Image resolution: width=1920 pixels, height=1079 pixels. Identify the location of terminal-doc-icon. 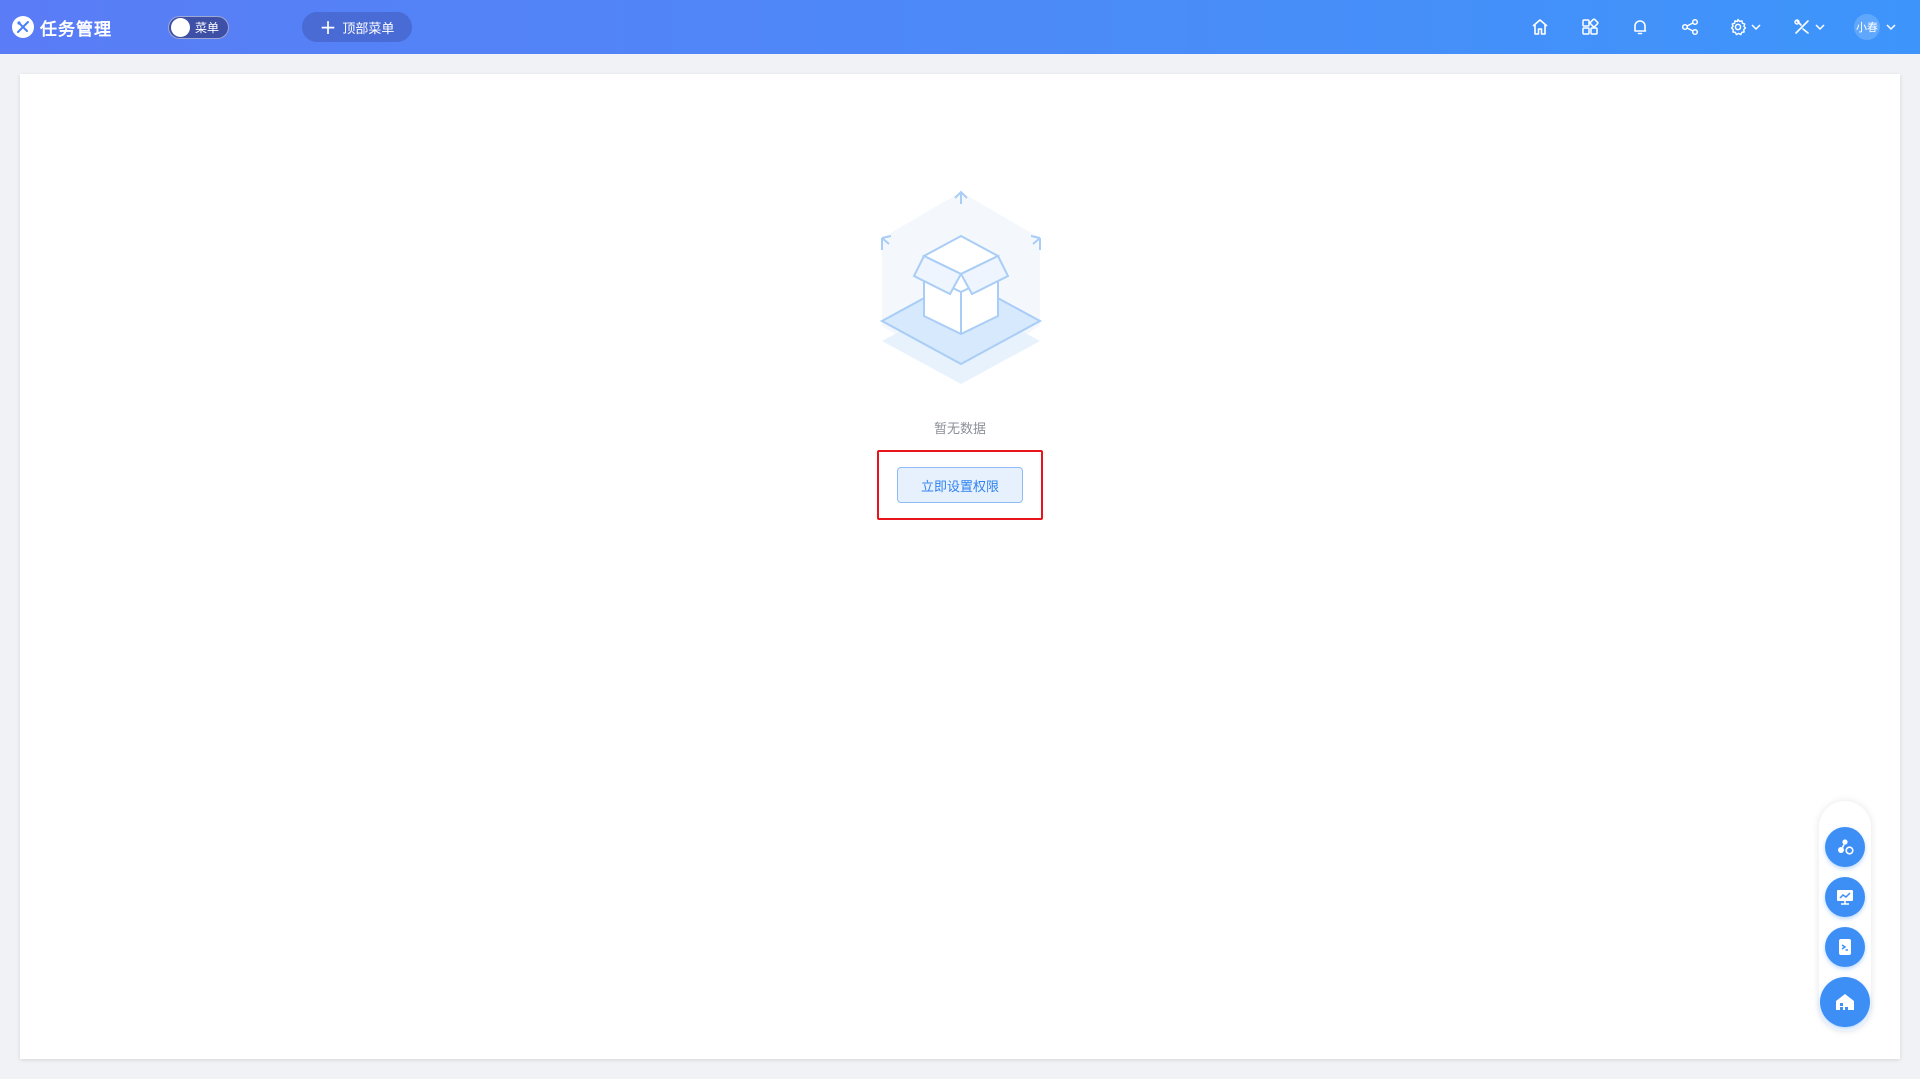
(1845, 947).